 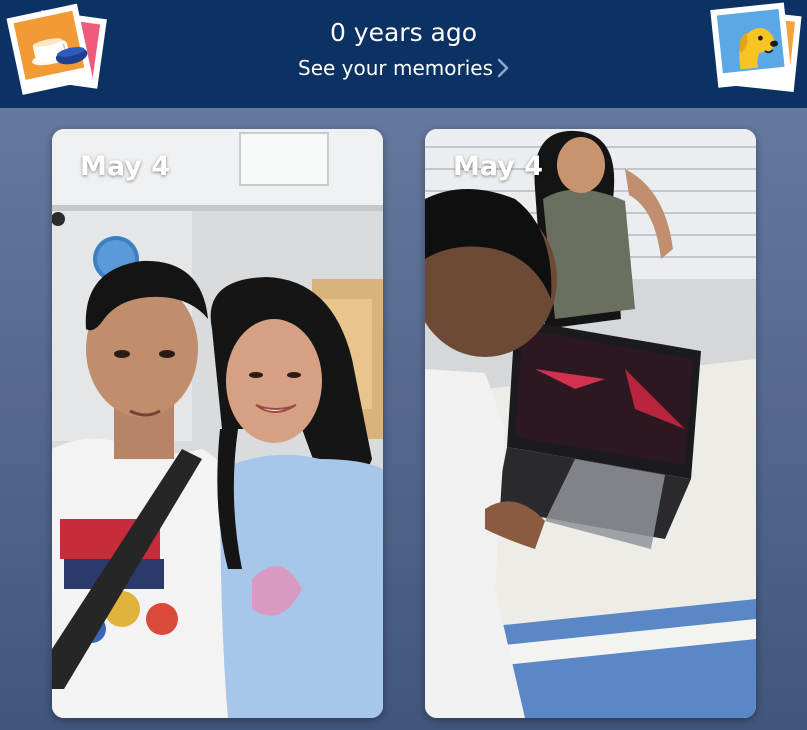 What do you see at coordinates (756, 47) in the screenshot?
I see `dog-photo-icon` at bounding box center [756, 47].